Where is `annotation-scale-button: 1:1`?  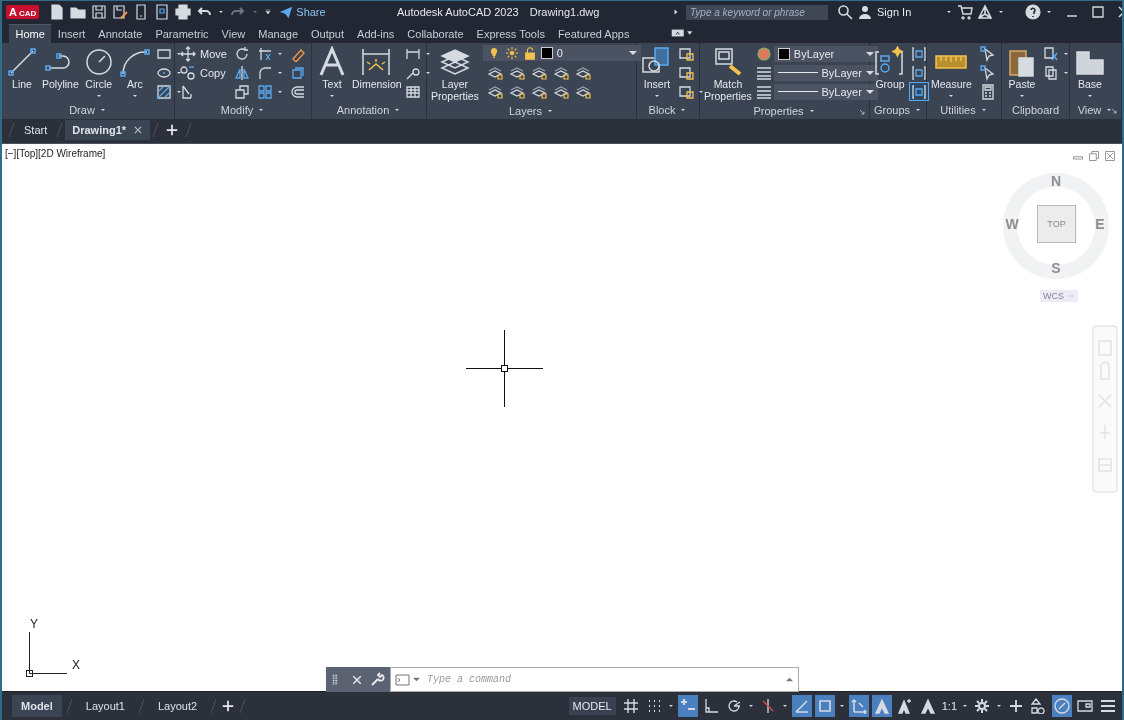
annotation-scale-button: 1:1 is located at coordinates (949, 706).